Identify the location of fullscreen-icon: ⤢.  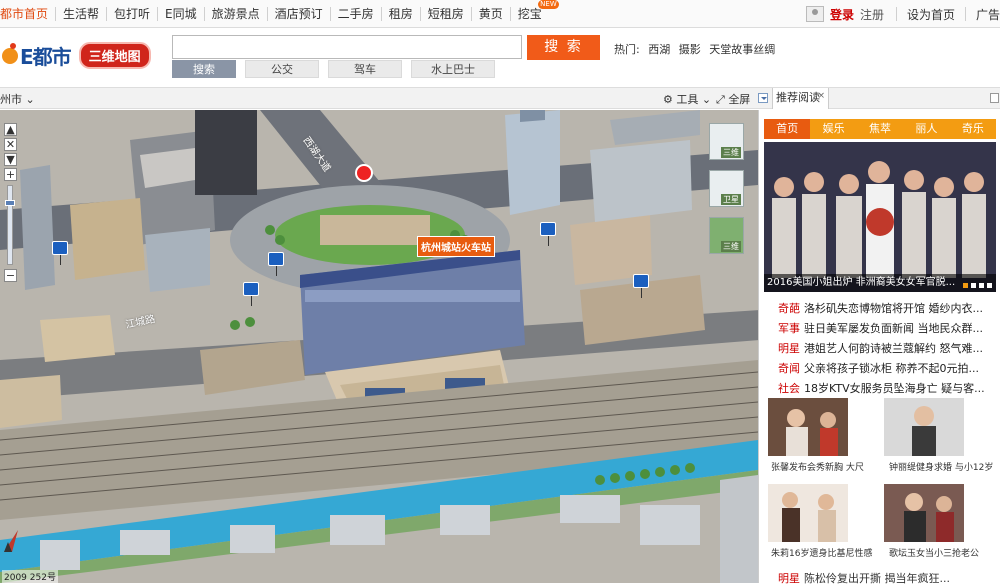
(720, 99).